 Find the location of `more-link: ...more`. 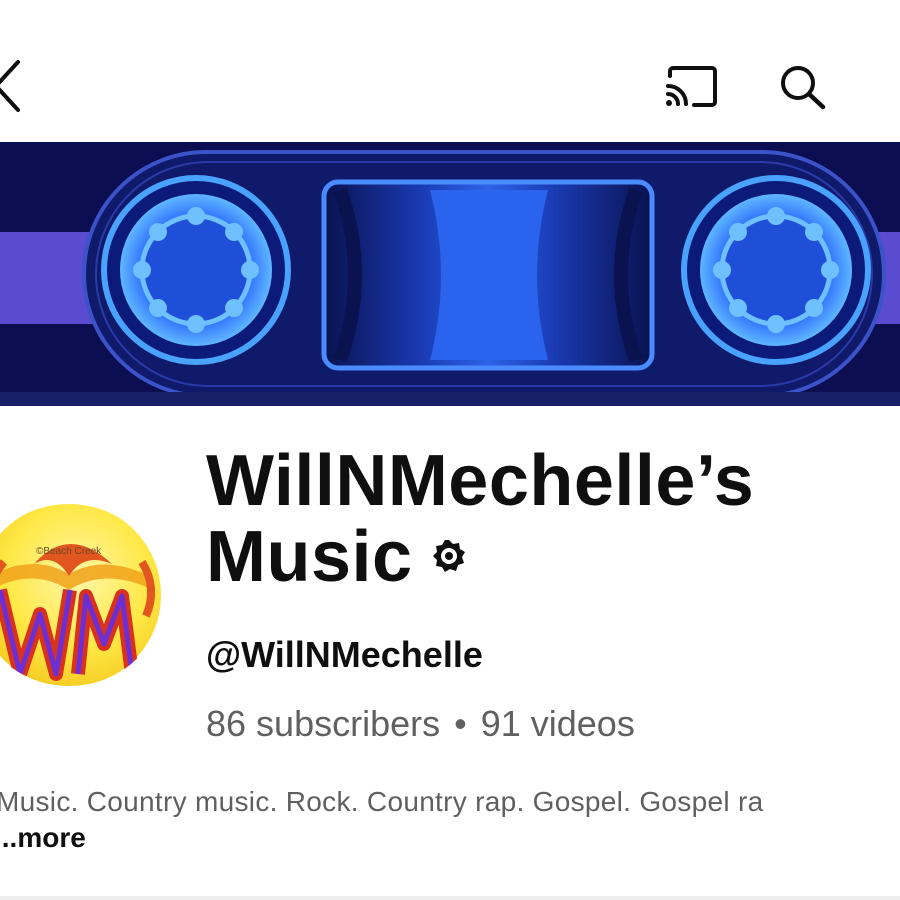

more-link: ...more is located at coordinates (43, 838).